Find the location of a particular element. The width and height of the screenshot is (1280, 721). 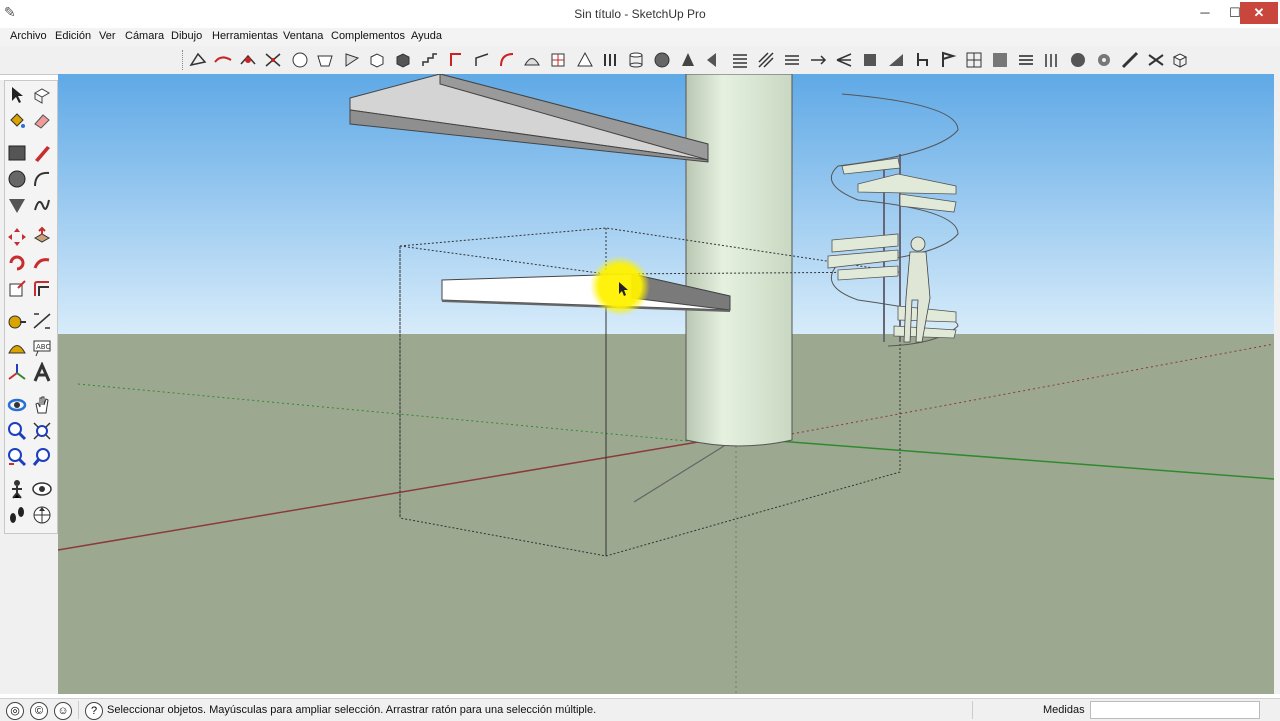

user-icon: ☺ is located at coordinates (63, 711).